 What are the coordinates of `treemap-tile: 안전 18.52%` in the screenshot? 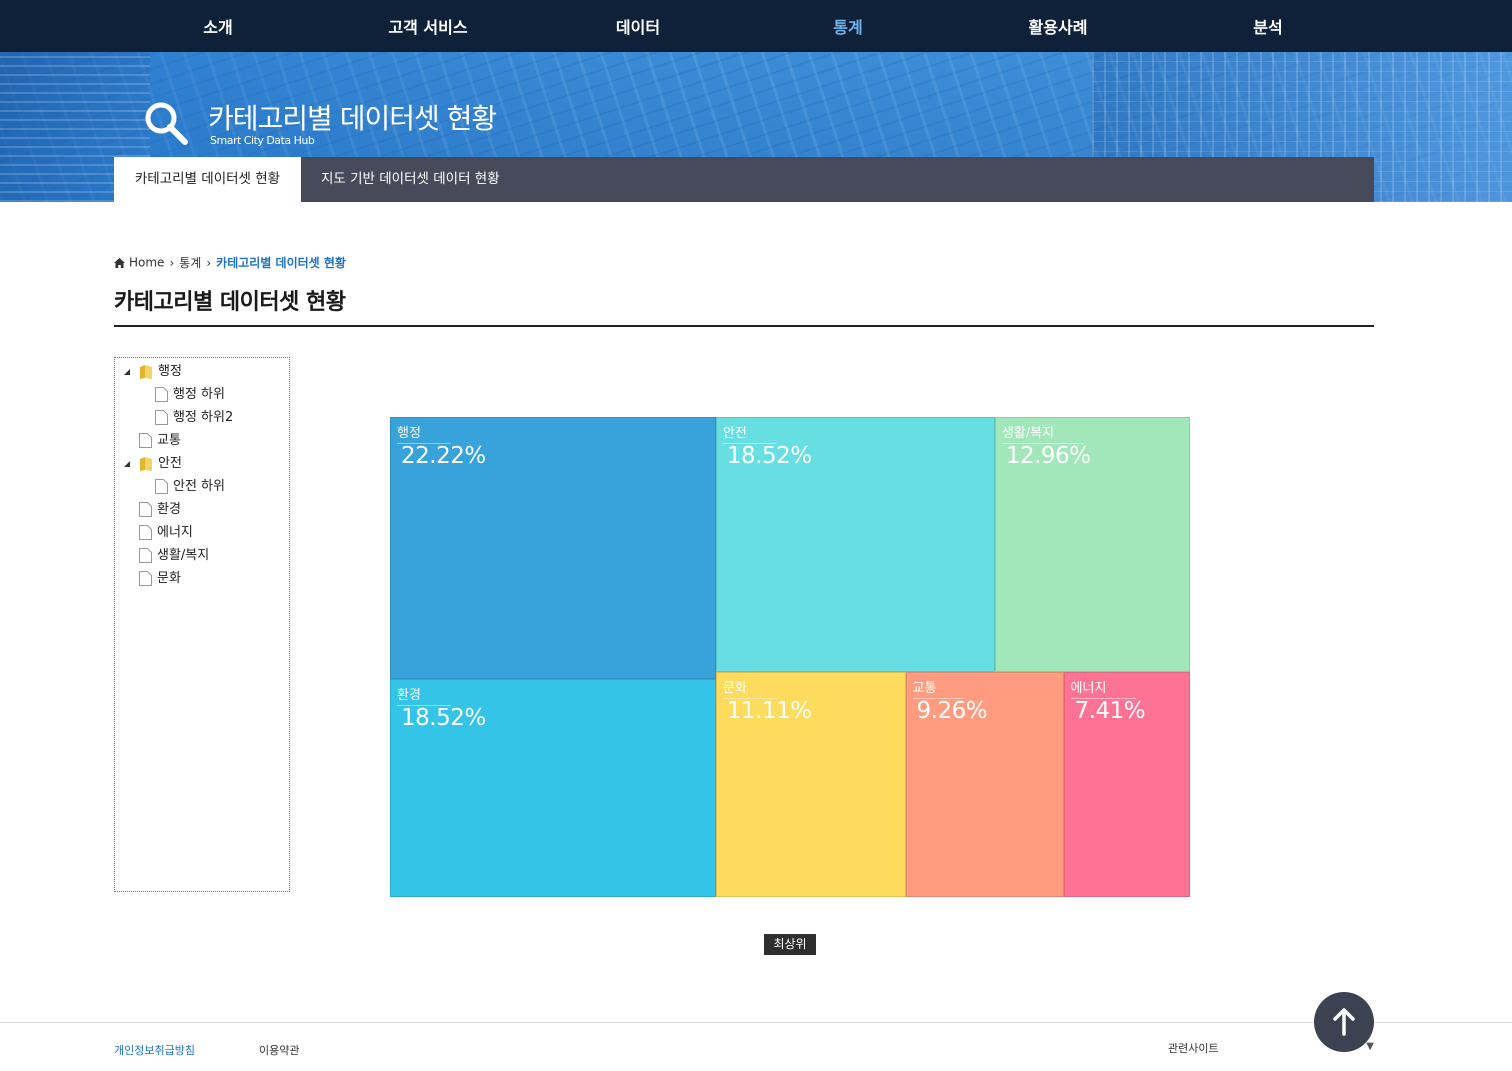 It's located at (855, 544).